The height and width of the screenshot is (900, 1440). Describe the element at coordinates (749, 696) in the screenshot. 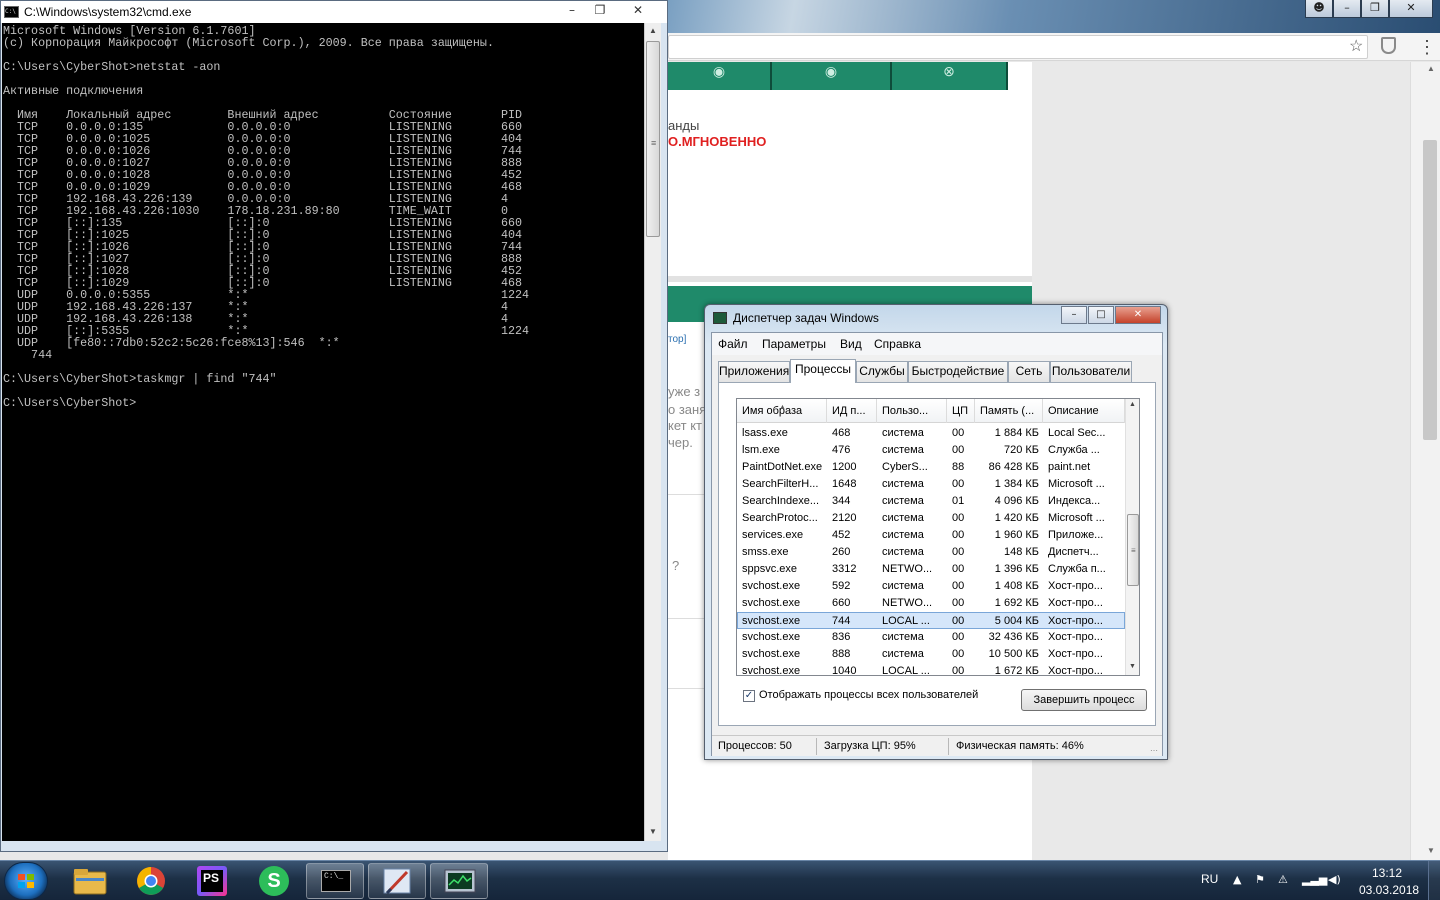

I see `show-all-users-checkbox: ✓` at that location.